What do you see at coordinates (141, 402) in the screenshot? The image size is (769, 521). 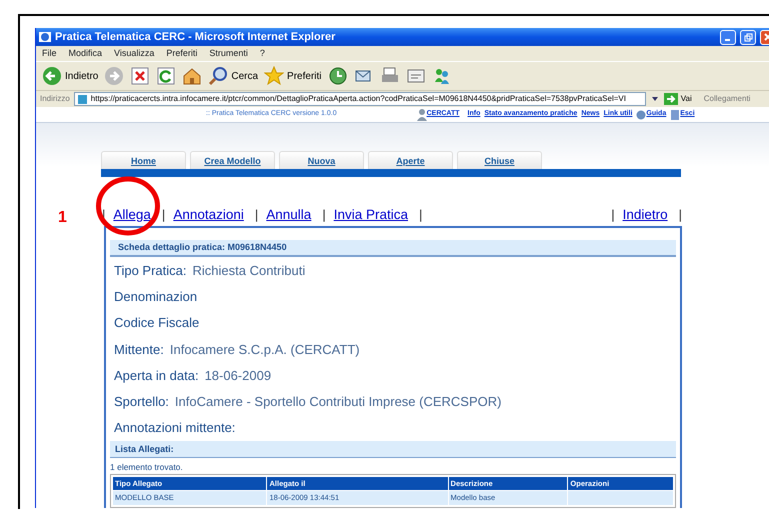 I see `field-label: Sportello:` at bounding box center [141, 402].